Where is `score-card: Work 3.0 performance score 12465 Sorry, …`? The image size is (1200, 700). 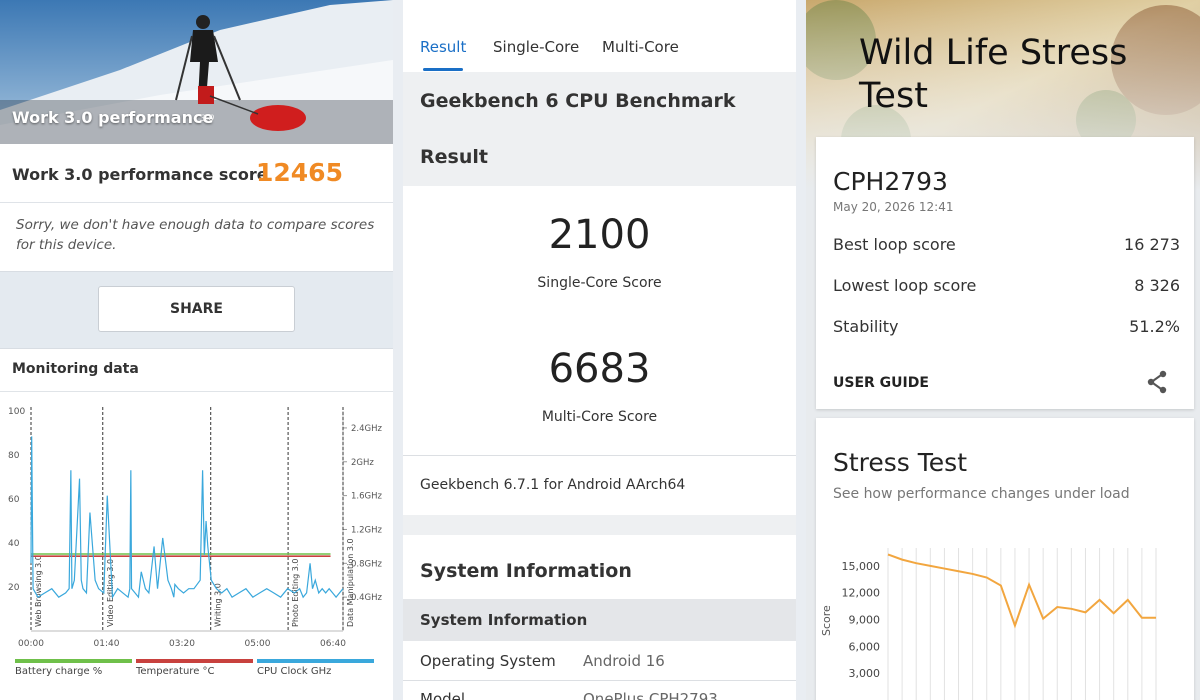
score-card: Work 3.0 performance score 12465 Sorry, … is located at coordinates (196, 208).